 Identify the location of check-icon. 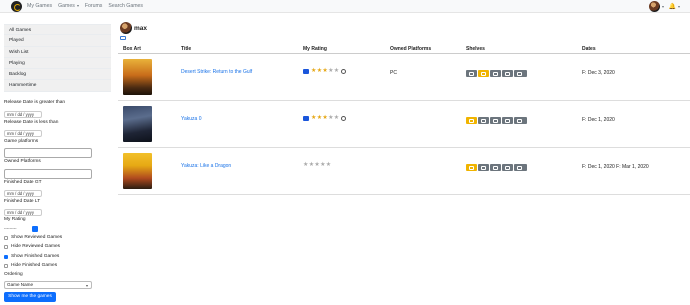
(483, 167).